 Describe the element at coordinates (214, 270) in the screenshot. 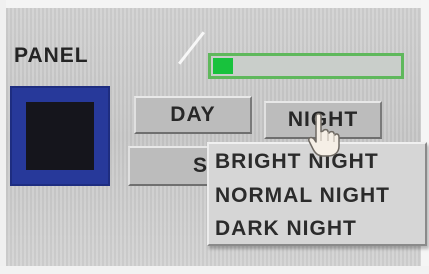

I see `frame-bottom` at that location.